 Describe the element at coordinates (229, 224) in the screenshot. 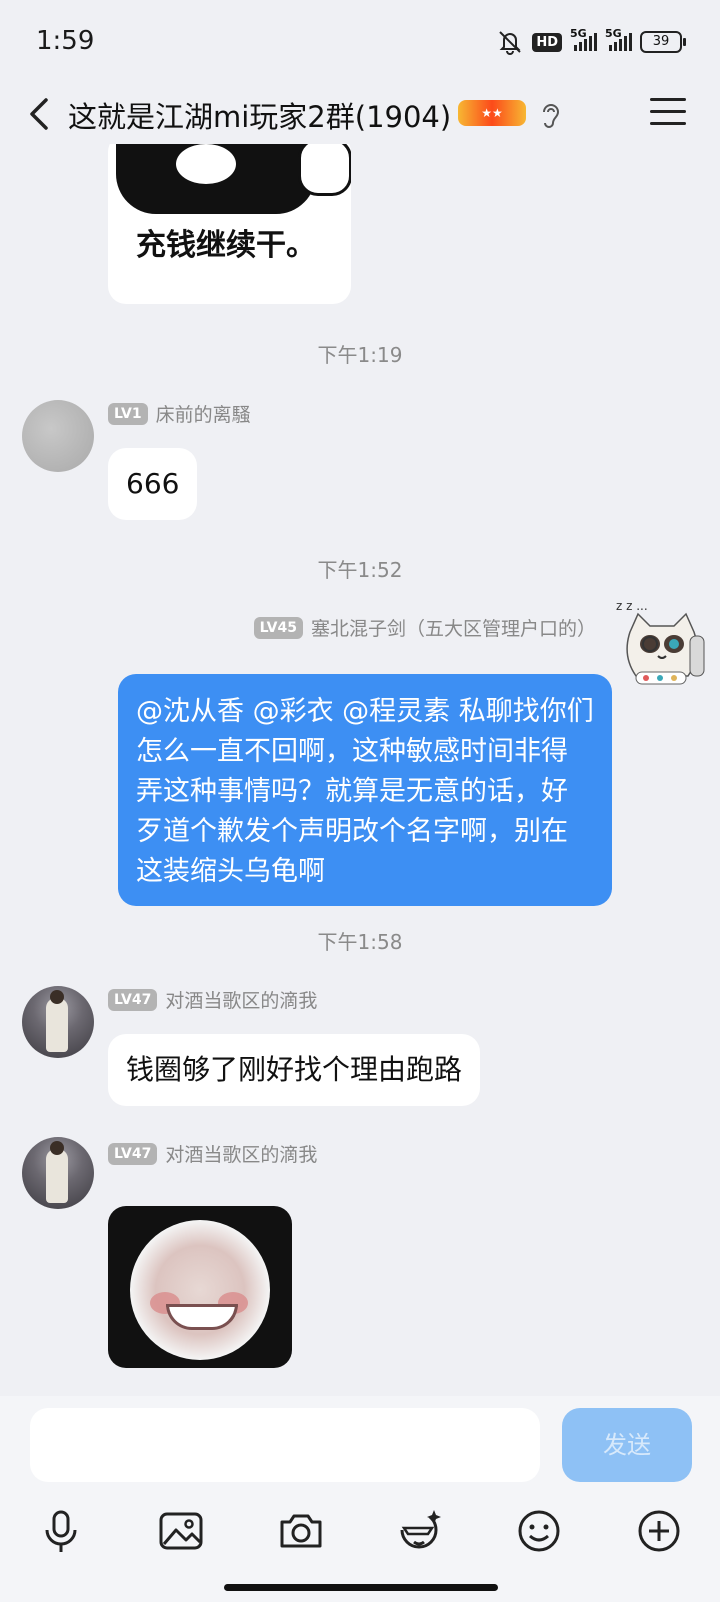

I see `sticker-image: 充钱继续干。` at that location.